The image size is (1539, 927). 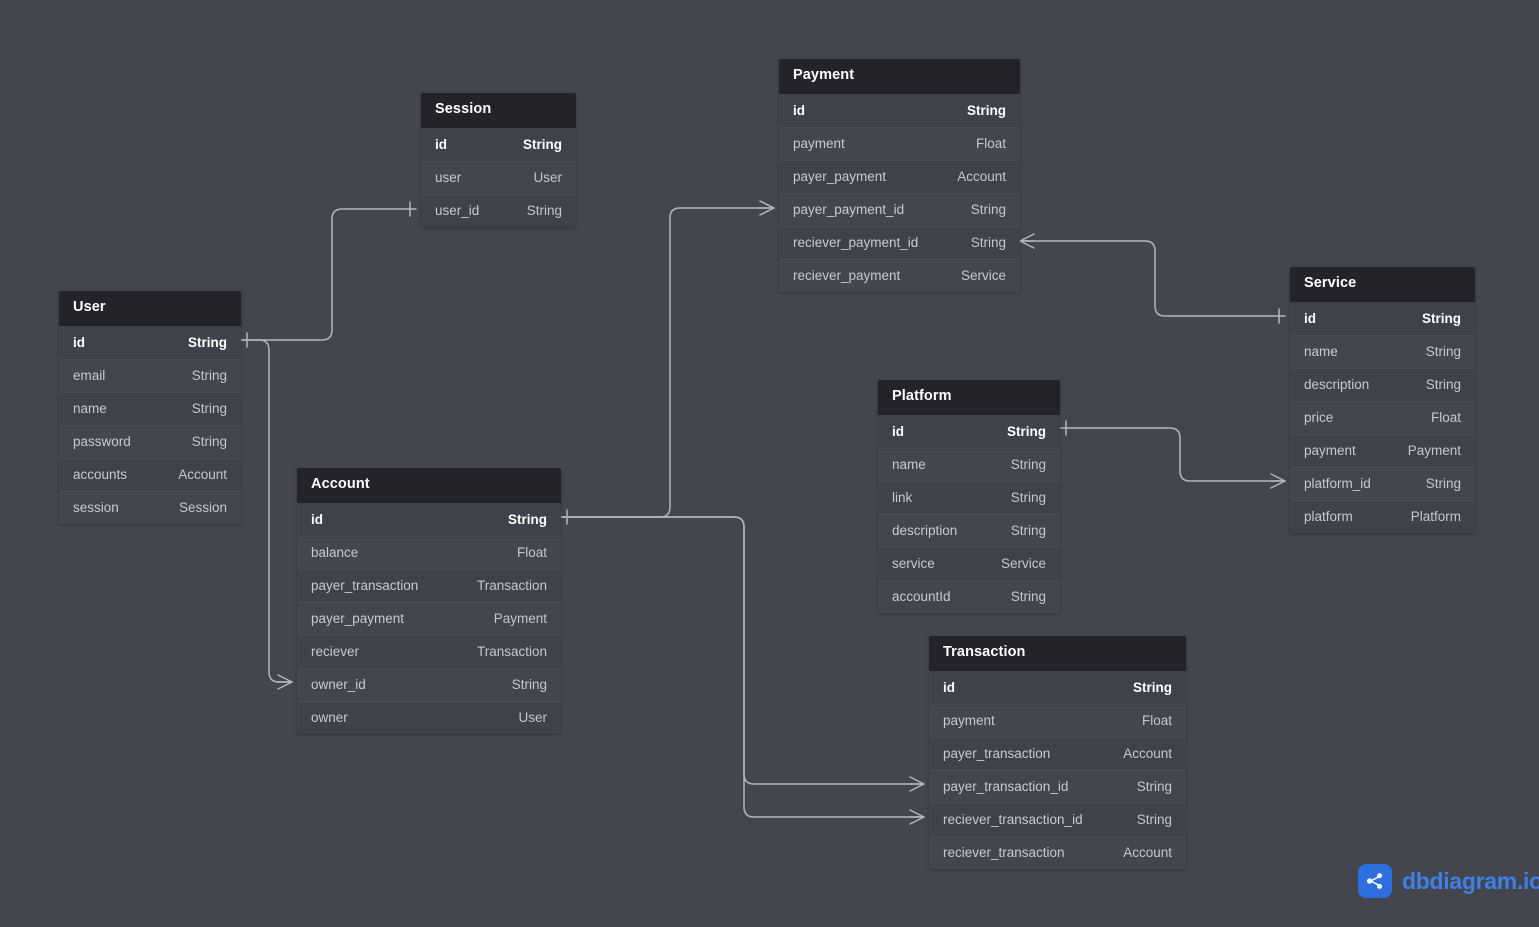 What do you see at coordinates (1057, 786) in the screenshot?
I see `field-row: payer_transaction_id String` at bounding box center [1057, 786].